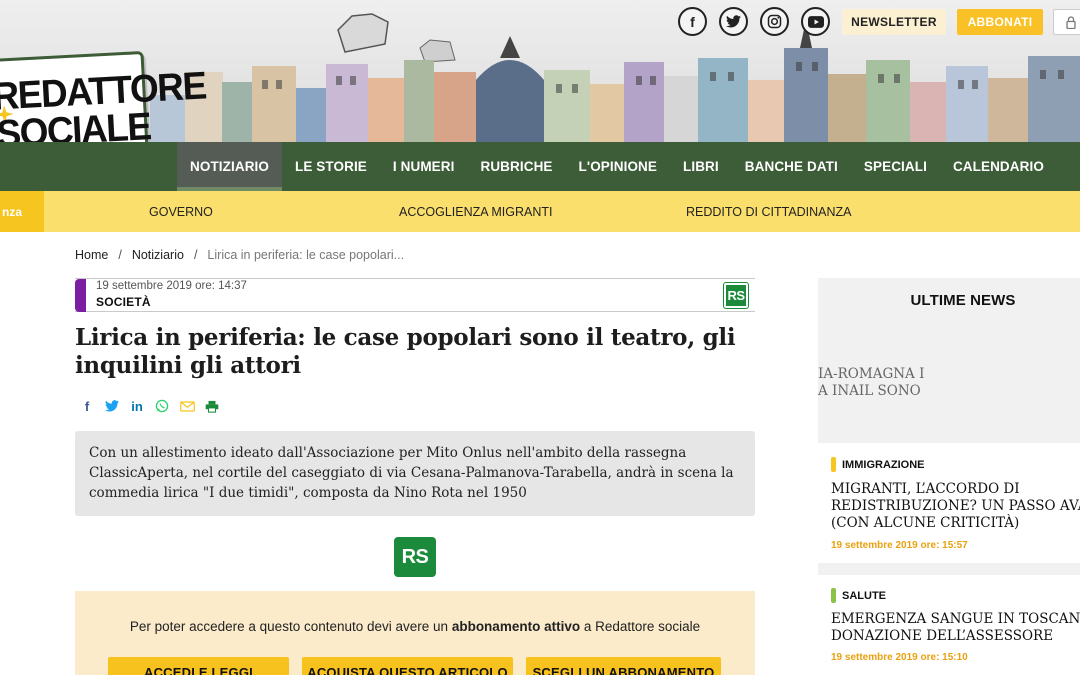 This screenshot has width=1080, height=675. I want to click on instagram-icon, so click(774, 21).